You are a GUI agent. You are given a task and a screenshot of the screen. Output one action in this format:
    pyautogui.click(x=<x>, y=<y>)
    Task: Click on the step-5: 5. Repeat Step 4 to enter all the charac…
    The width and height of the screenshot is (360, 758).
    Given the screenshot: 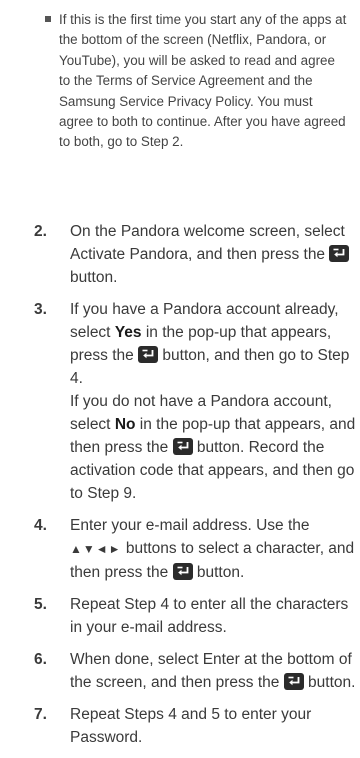 What is the action you would take?
    pyautogui.click(x=180, y=616)
    